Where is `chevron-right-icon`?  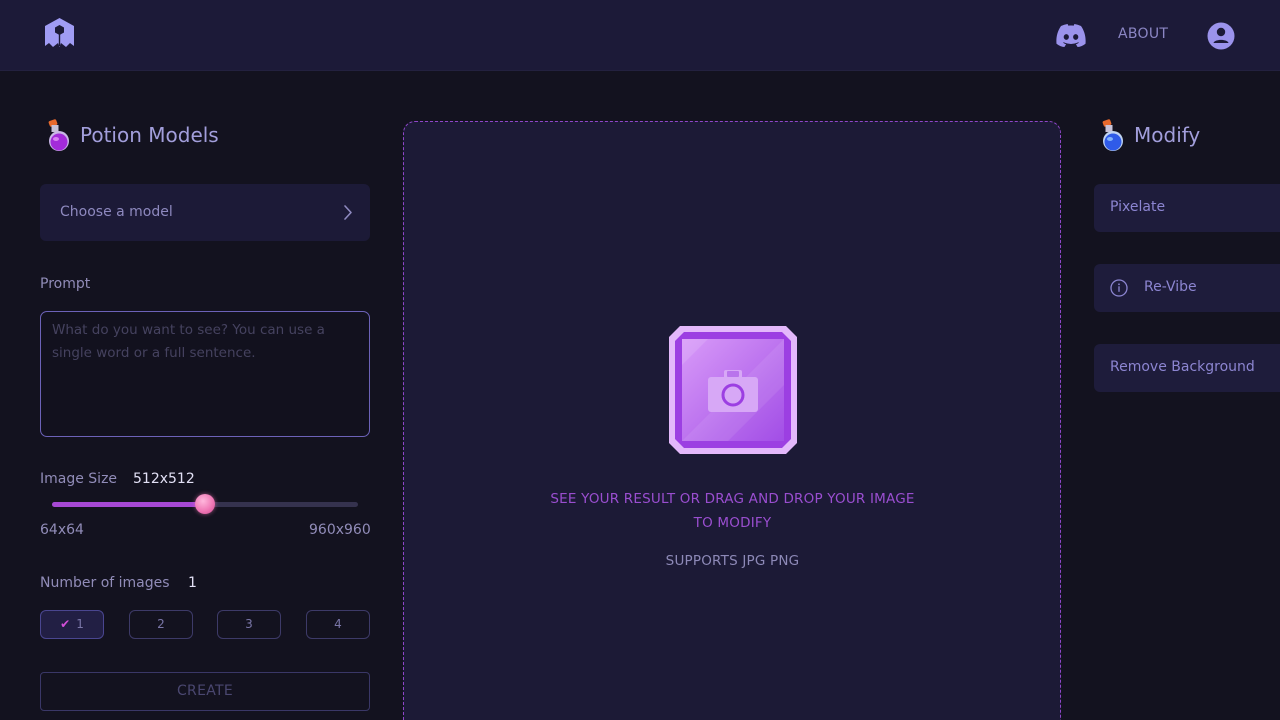 chevron-right-icon is located at coordinates (348, 212).